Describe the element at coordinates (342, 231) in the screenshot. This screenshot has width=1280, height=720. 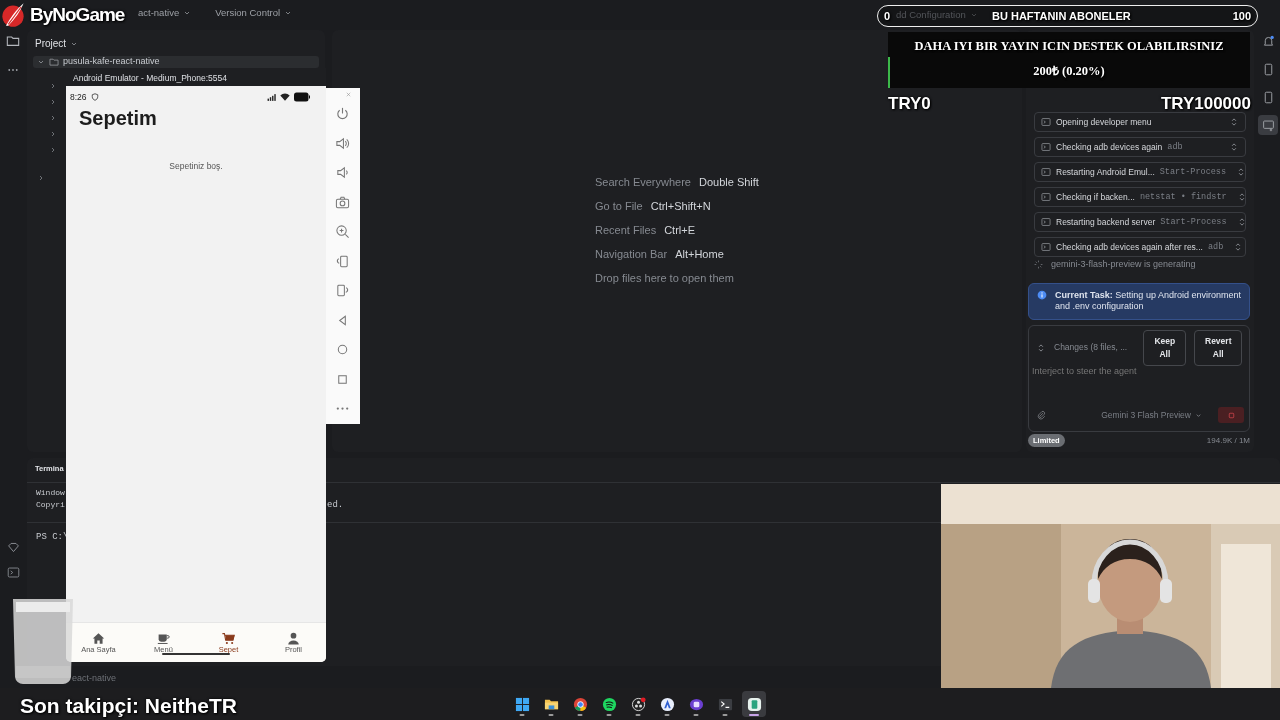
I see `zoom-icon` at that location.